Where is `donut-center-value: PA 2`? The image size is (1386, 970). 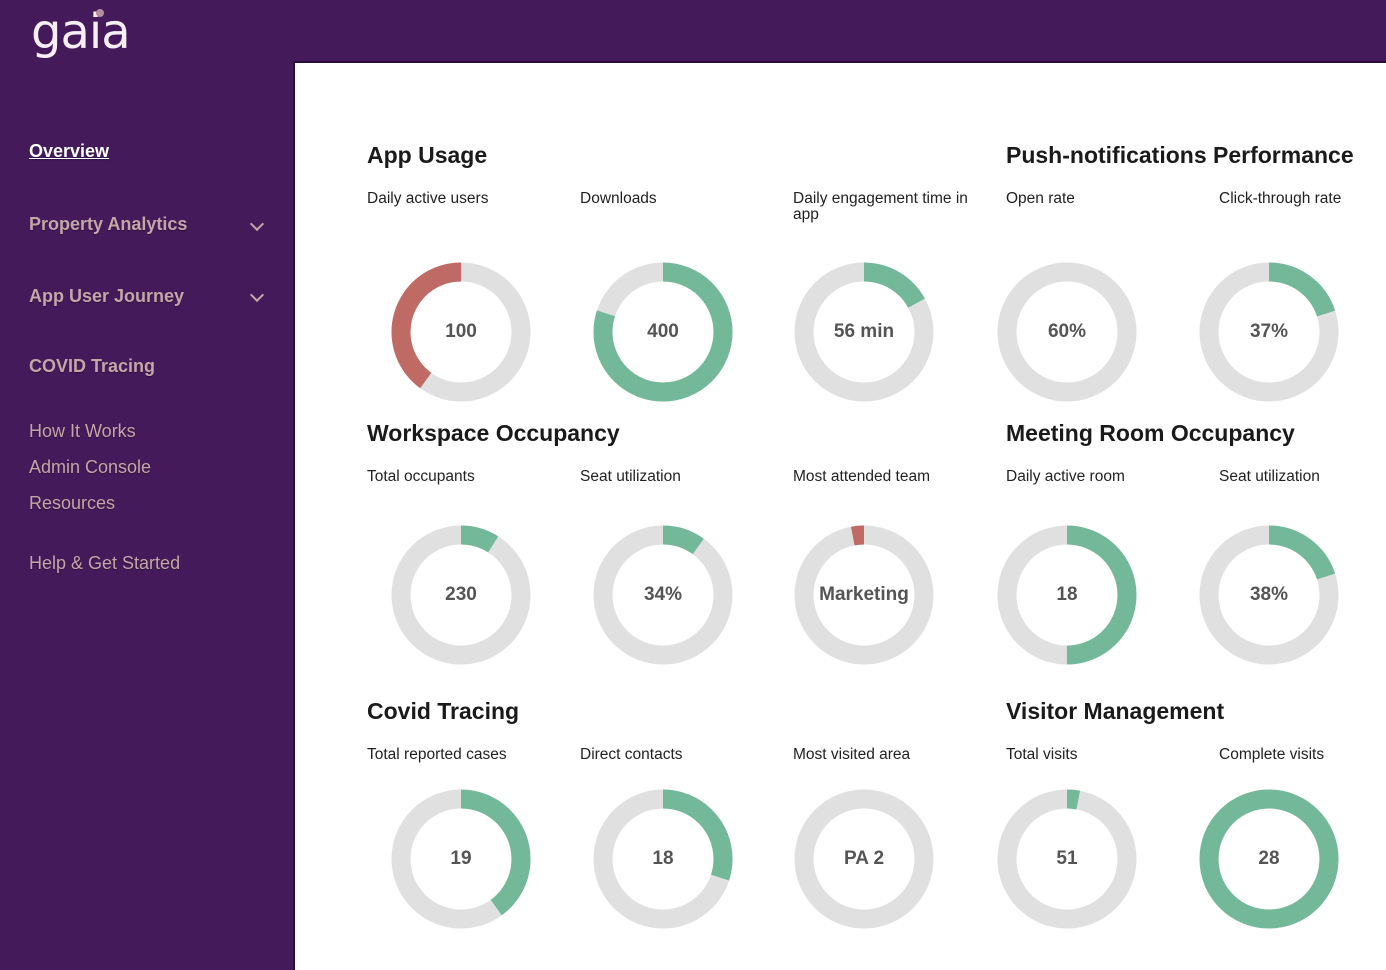 donut-center-value: PA 2 is located at coordinates (864, 858).